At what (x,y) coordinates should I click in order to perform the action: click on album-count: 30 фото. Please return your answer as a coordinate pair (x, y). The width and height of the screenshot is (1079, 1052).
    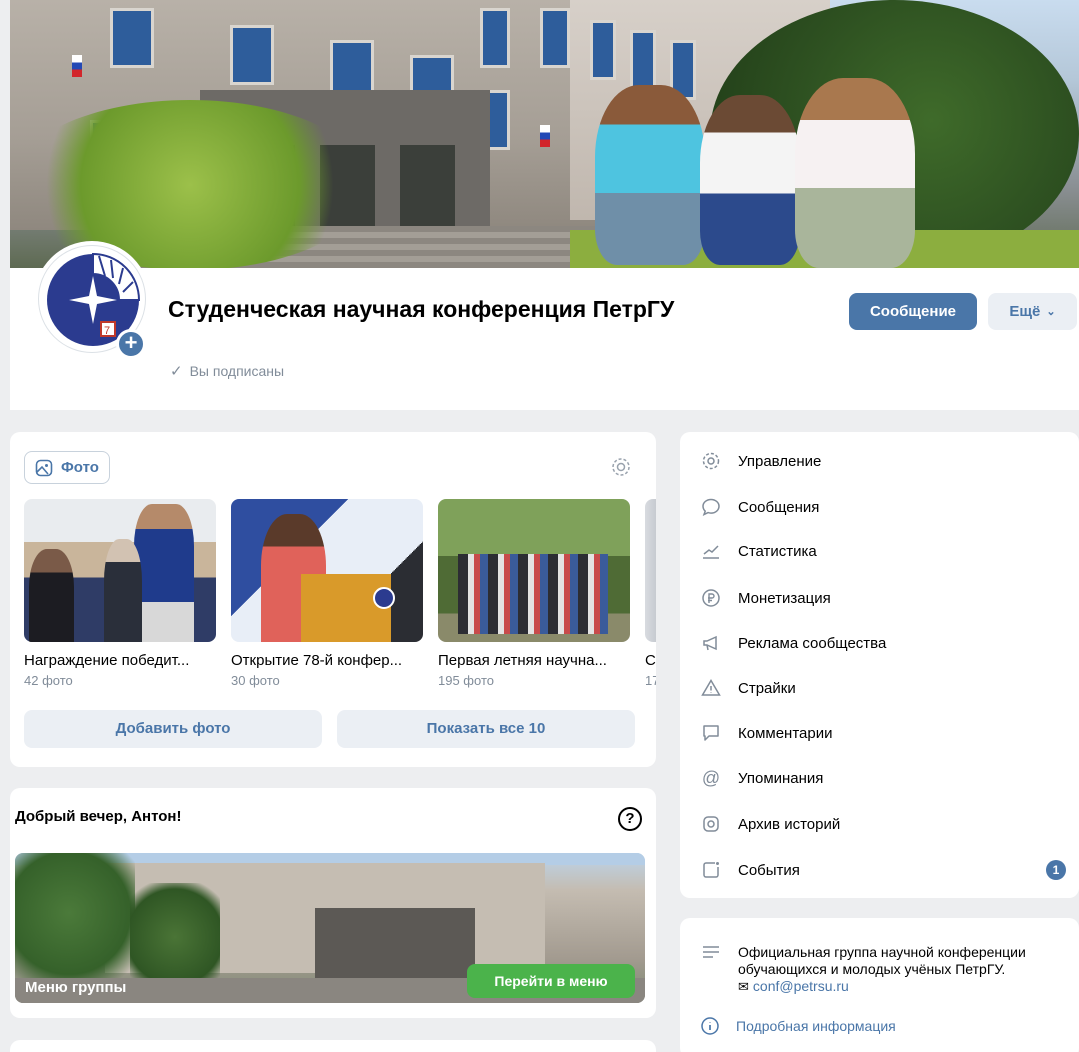
    Looking at the image, I should click on (255, 680).